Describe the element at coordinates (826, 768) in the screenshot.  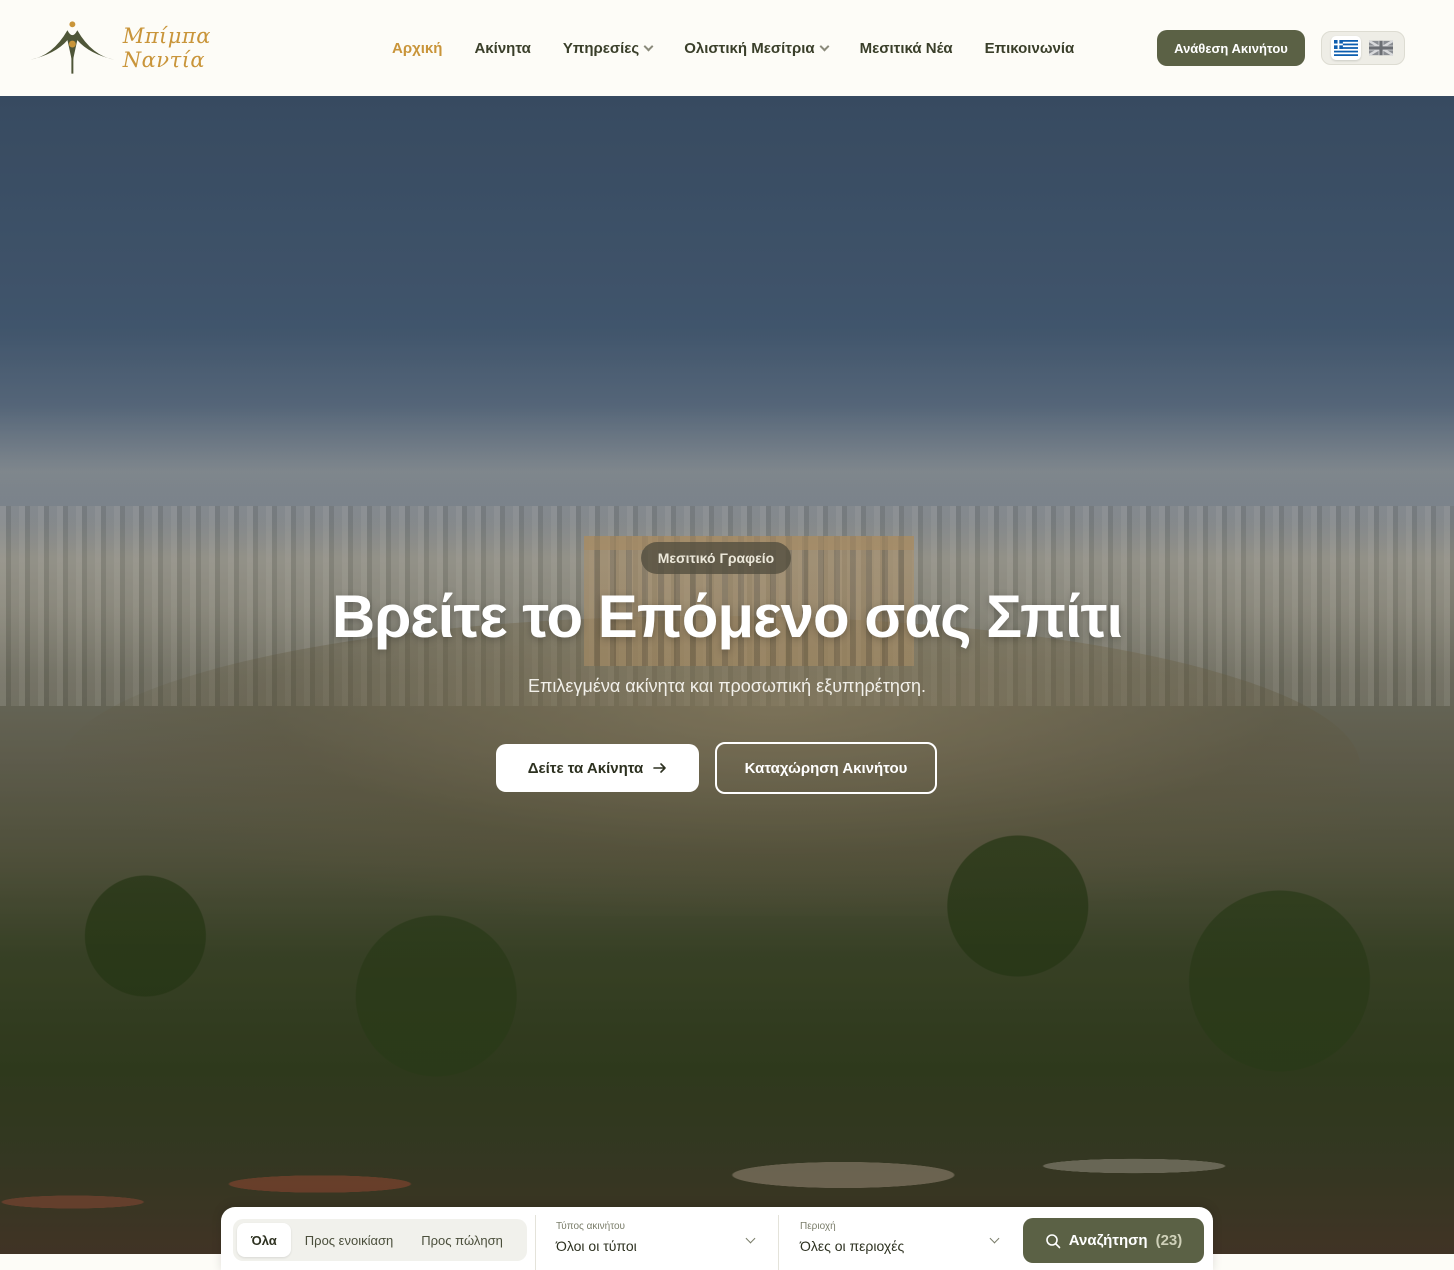
I see `list-property-button: Καταχώρηση Ακινήτου` at that location.